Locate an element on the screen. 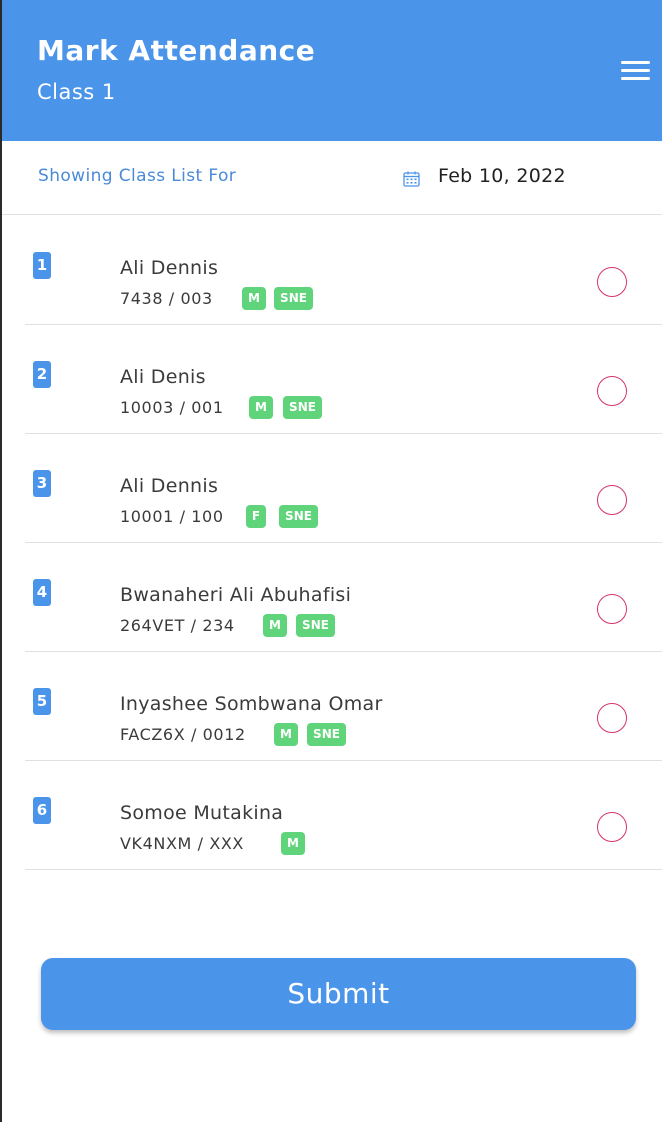 The height and width of the screenshot is (1122, 662). hamburger-menu-icon is located at coordinates (635, 71).